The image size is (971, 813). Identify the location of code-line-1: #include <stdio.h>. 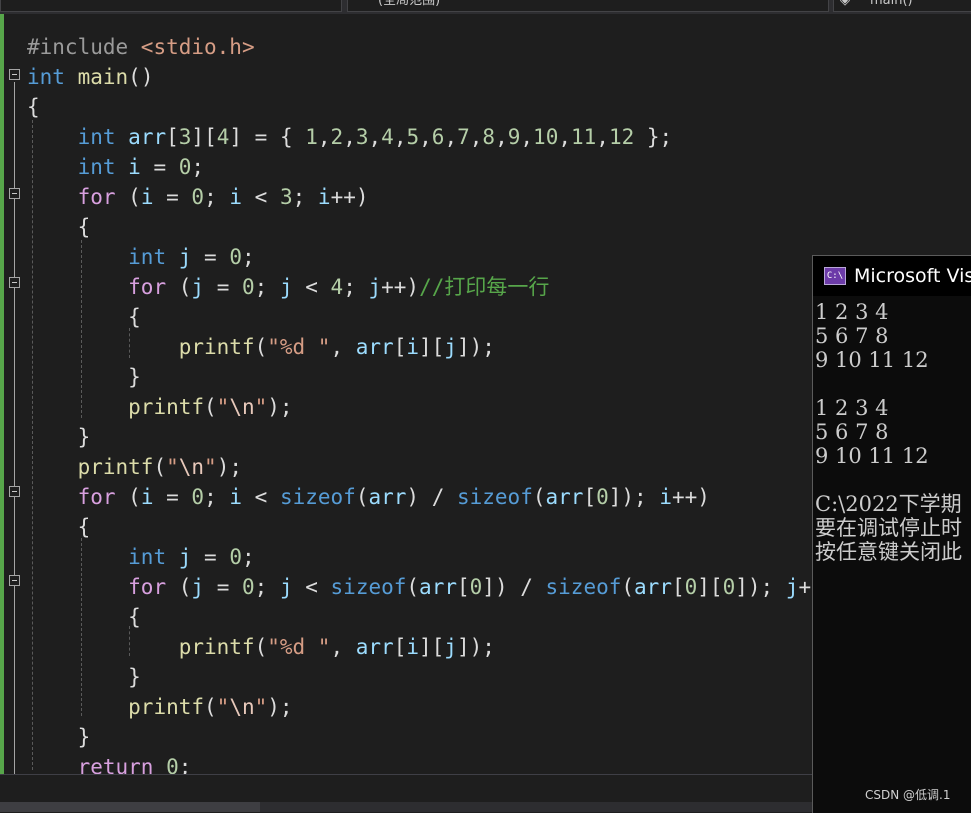
(141, 47).